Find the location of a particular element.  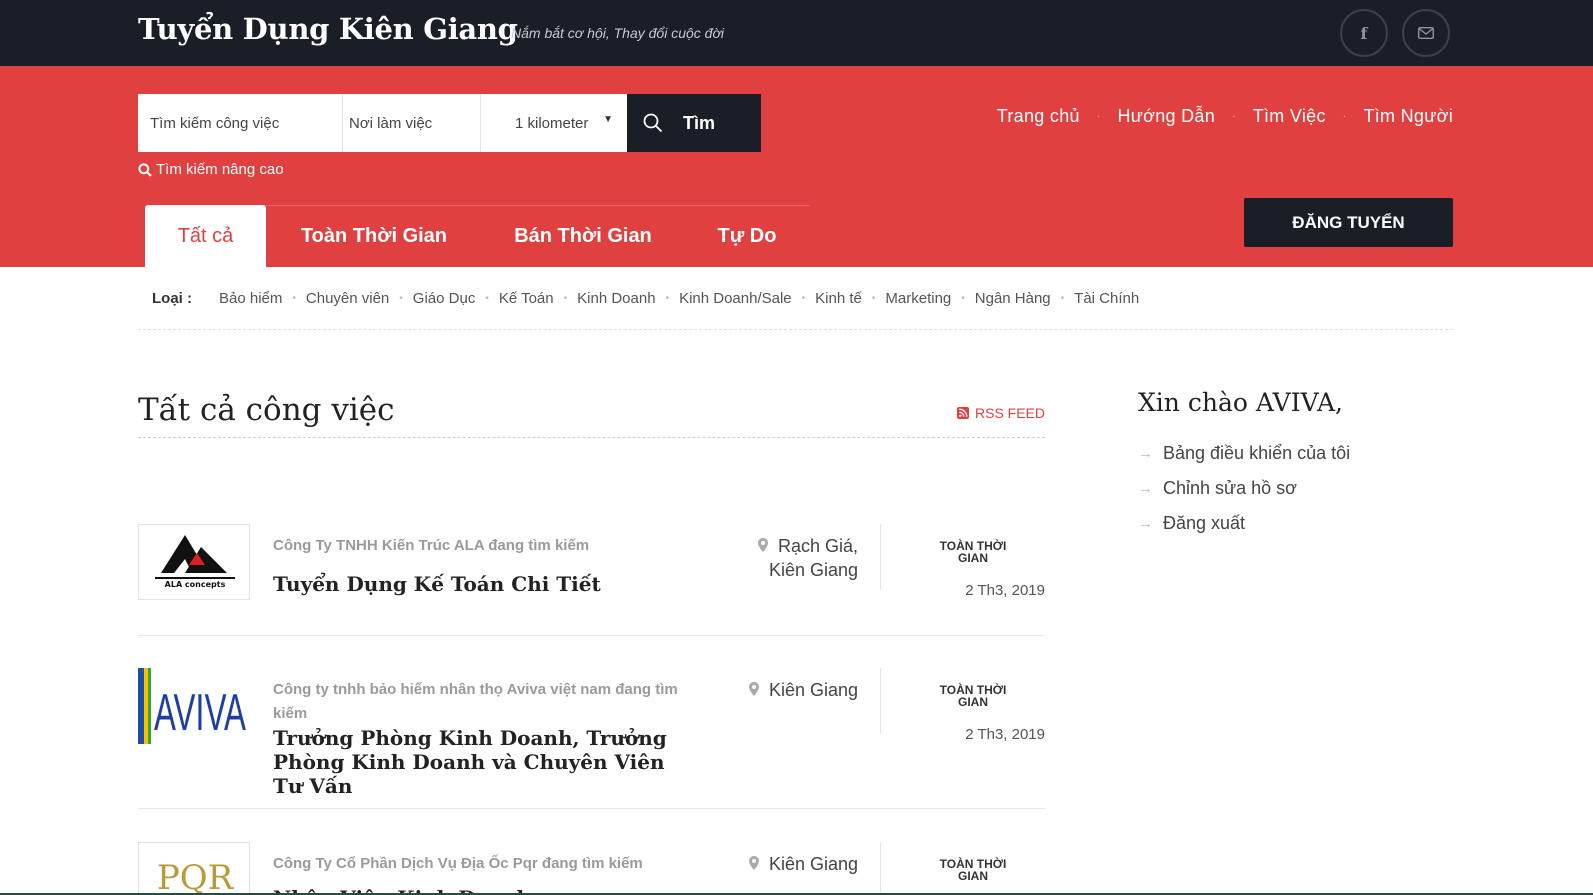

envelope-icon is located at coordinates (1426, 33).